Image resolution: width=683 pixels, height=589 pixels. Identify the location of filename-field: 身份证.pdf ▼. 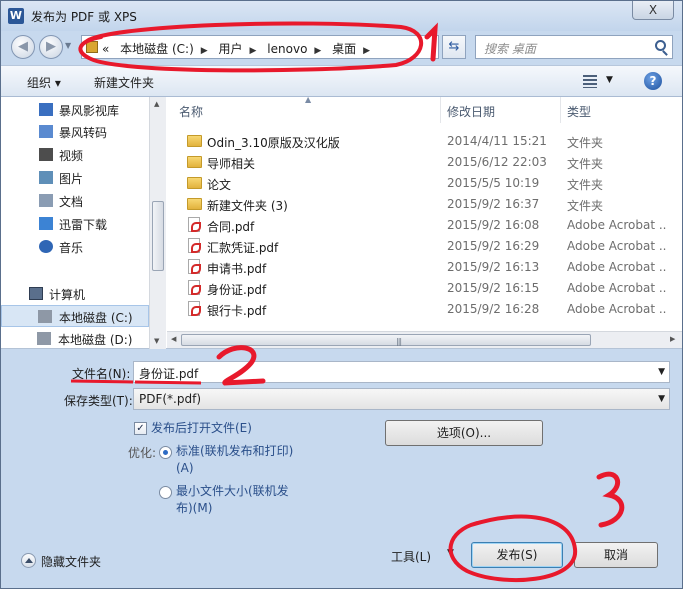
(401, 372).